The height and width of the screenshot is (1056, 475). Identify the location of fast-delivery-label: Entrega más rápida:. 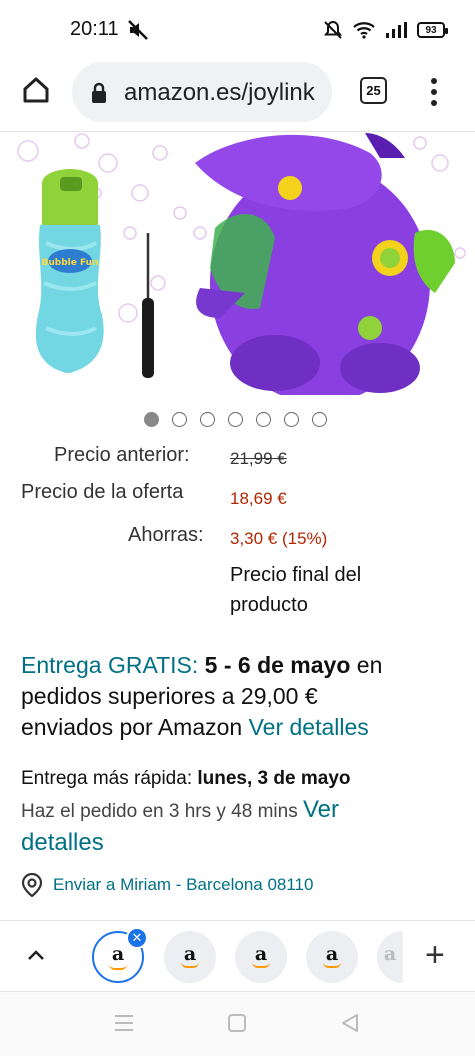
(107, 778).